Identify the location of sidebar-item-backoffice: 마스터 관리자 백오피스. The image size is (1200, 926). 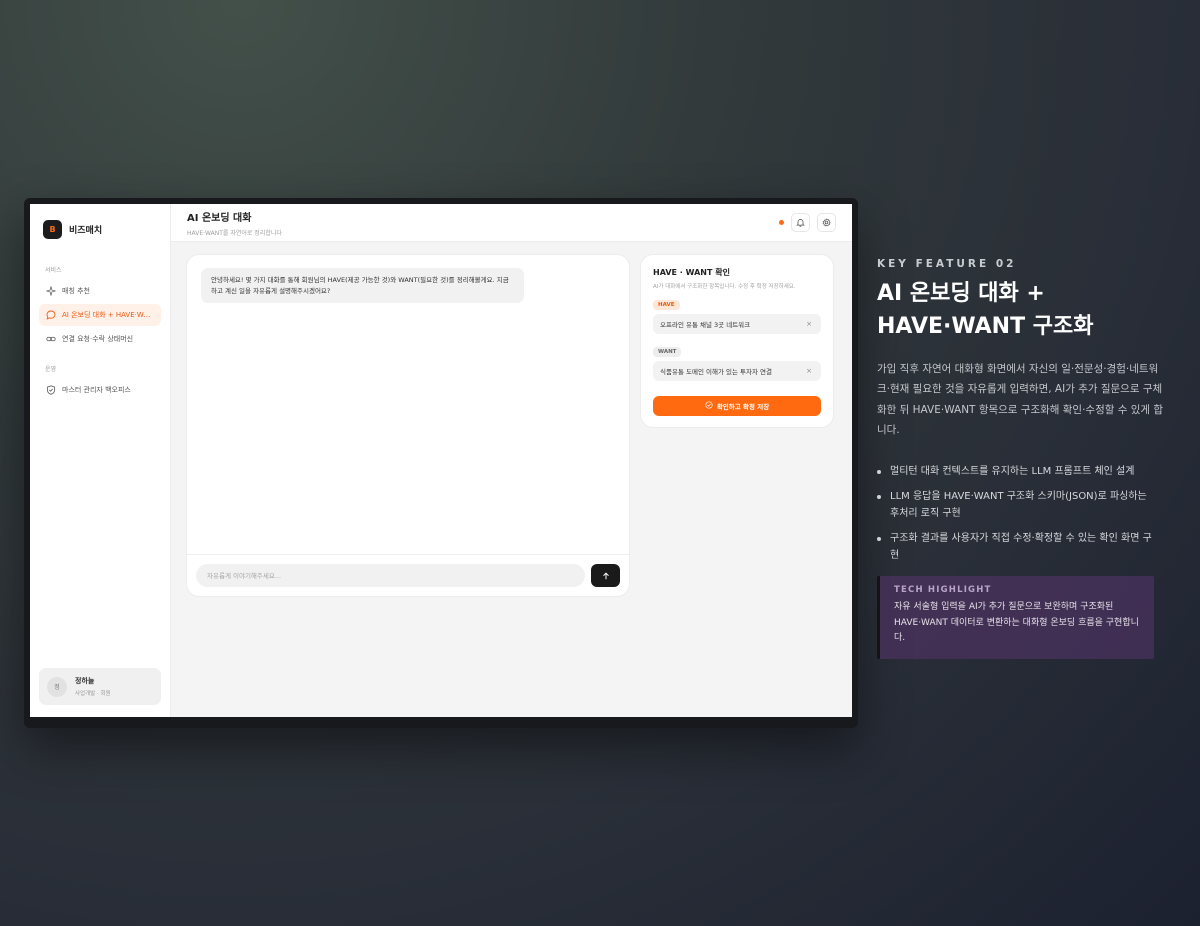
(100, 390).